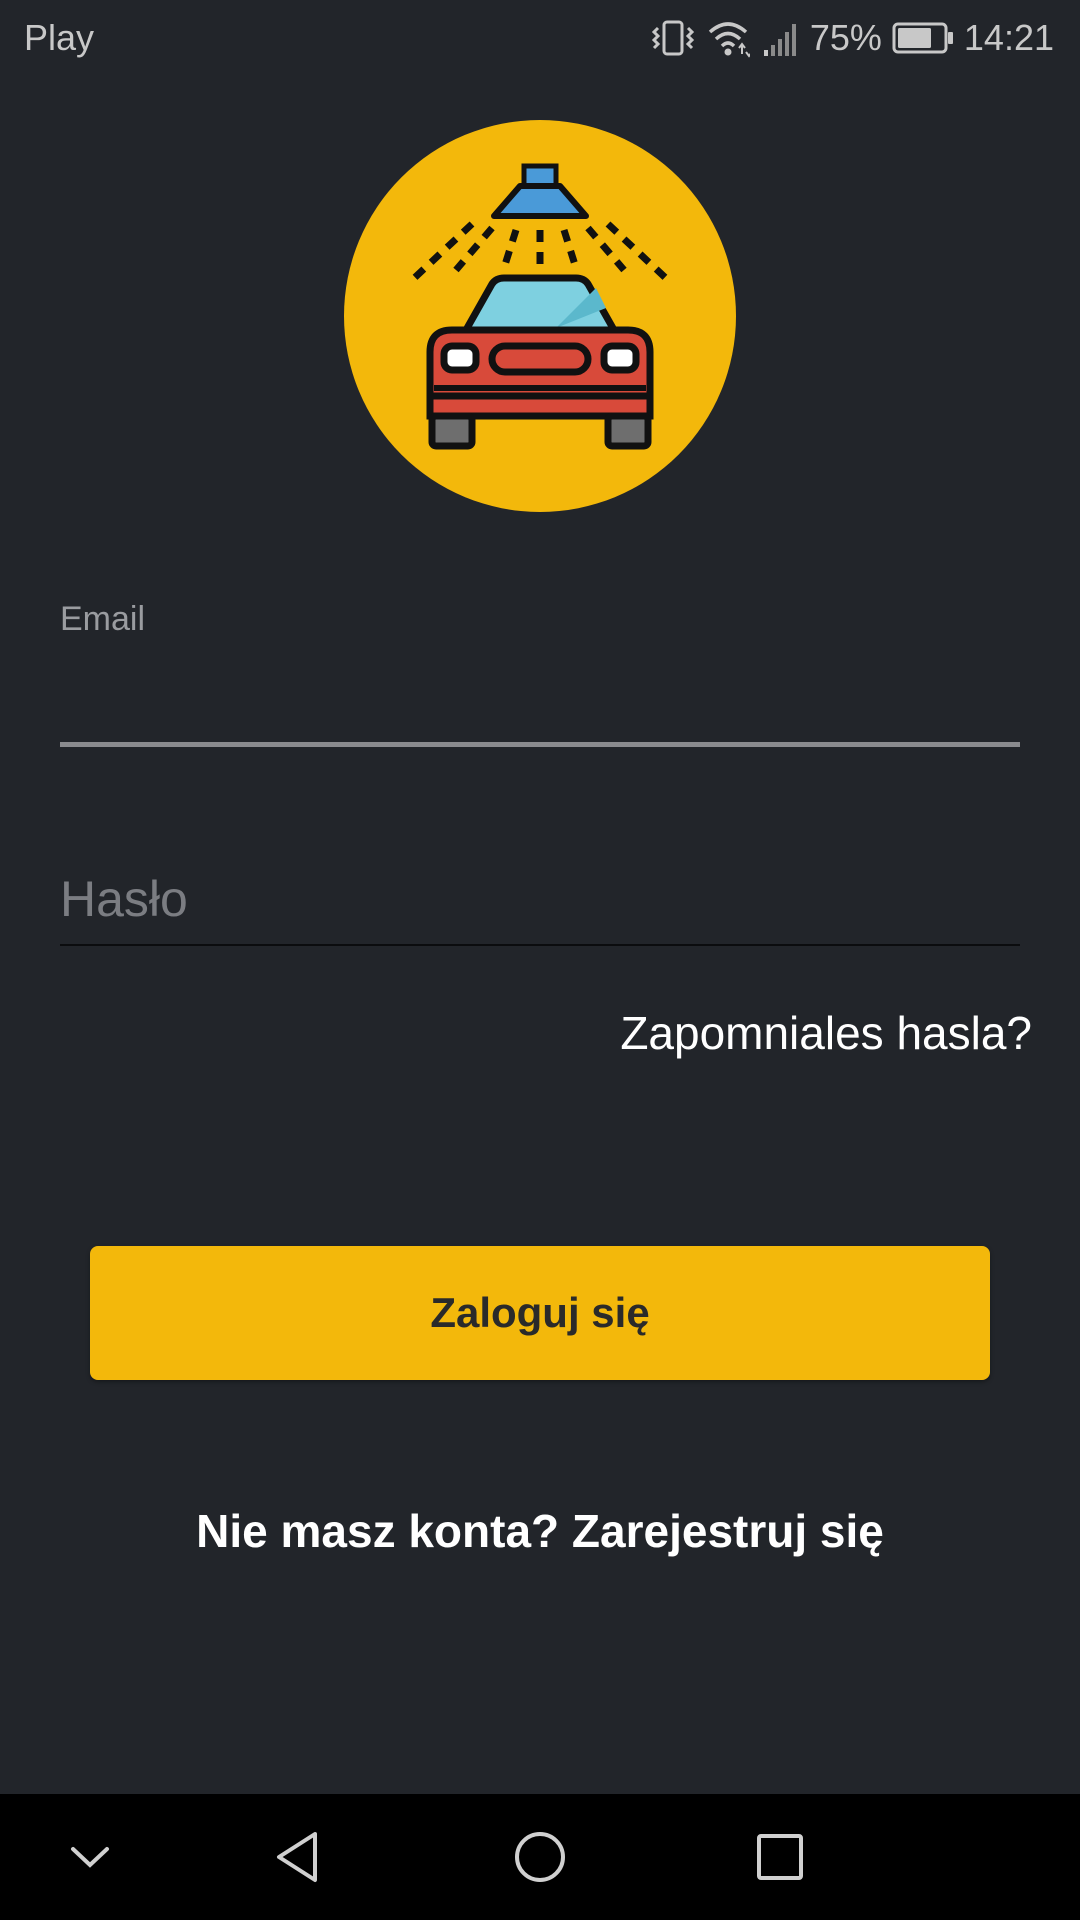 This screenshot has height=1920, width=1080. What do you see at coordinates (540, 744) in the screenshot?
I see `email-underline` at bounding box center [540, 744].